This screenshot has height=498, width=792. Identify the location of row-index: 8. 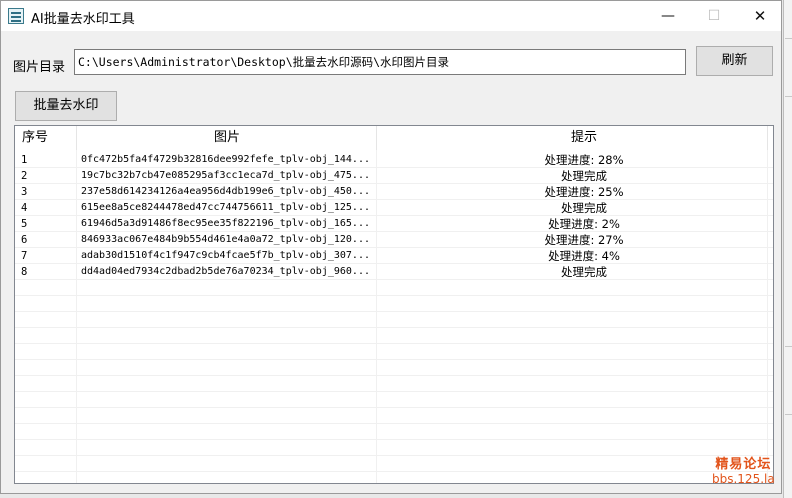
(24, 272).